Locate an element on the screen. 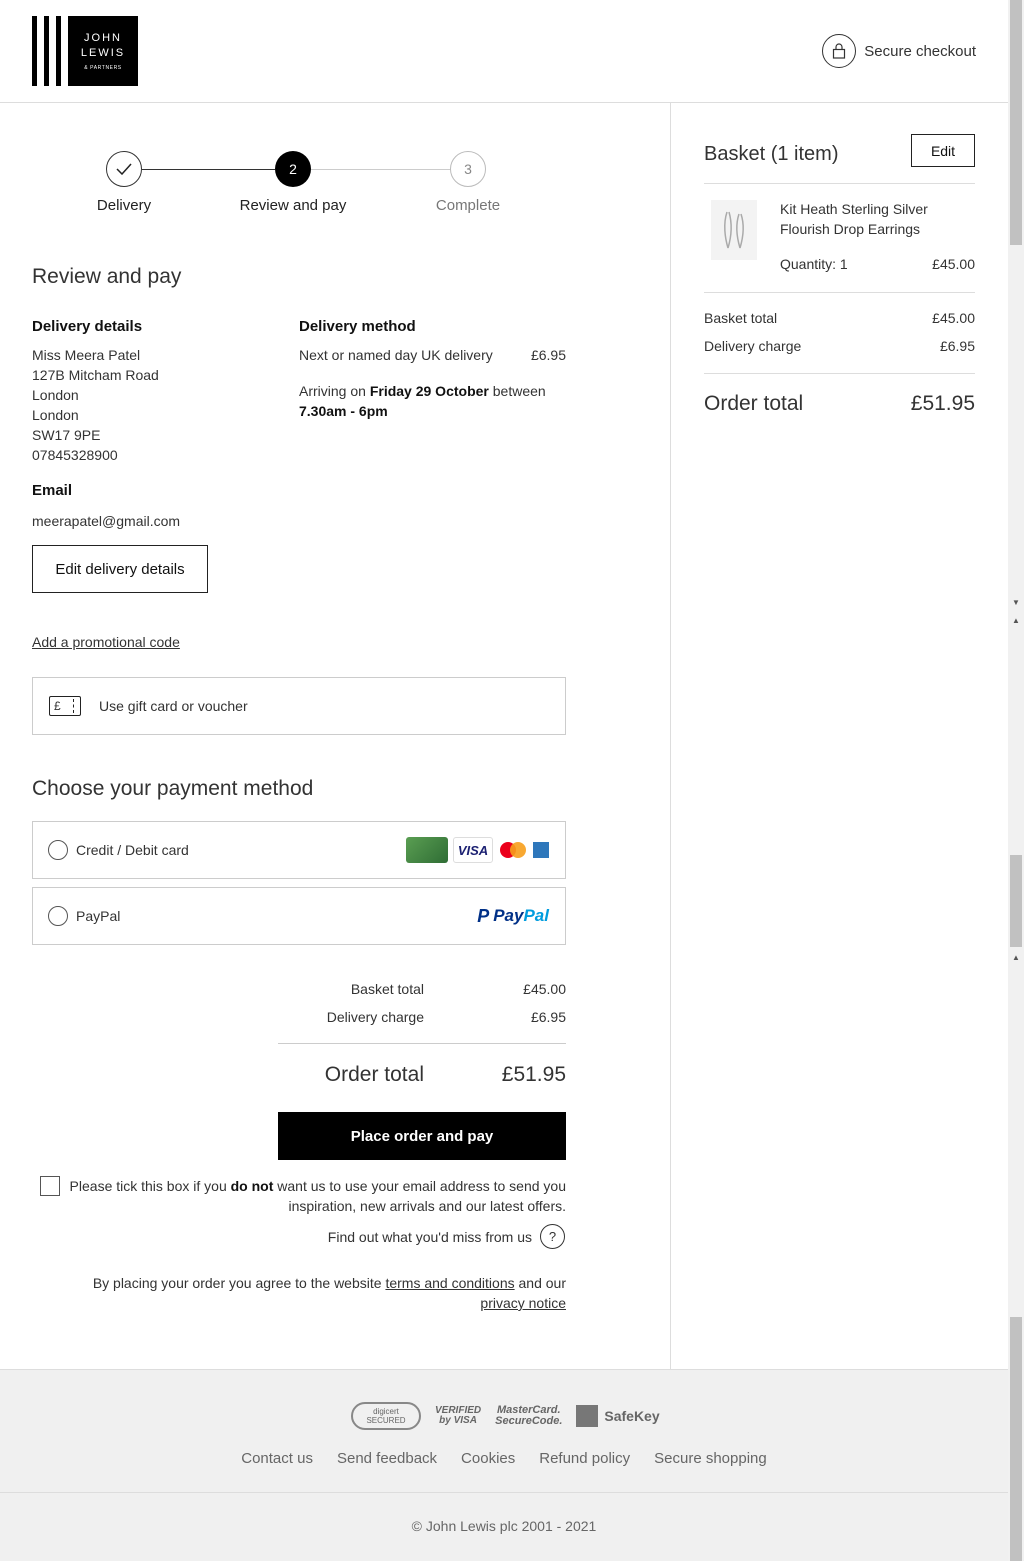 The image size is (1024, 1561). step-label: Review and pay is located at coordinates (293, 205).